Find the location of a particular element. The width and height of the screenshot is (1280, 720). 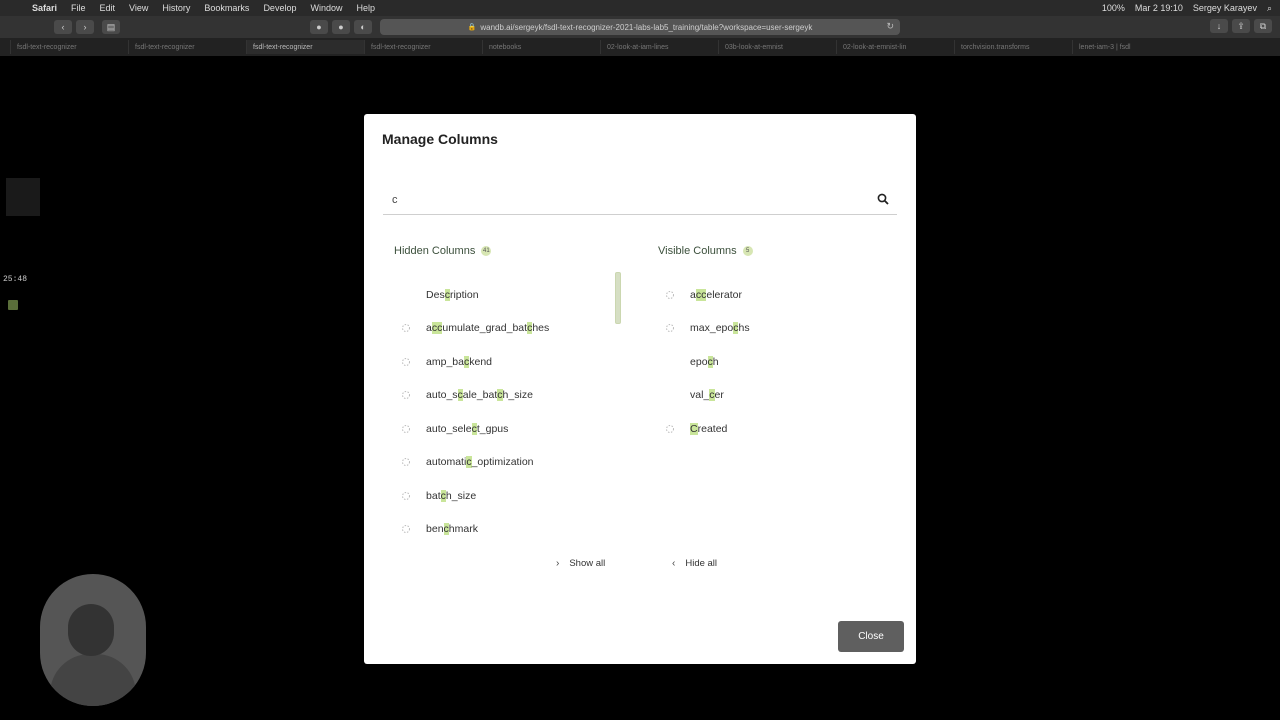

browser-tab: torchvision.transforms is located at coordinates (1013, 47).